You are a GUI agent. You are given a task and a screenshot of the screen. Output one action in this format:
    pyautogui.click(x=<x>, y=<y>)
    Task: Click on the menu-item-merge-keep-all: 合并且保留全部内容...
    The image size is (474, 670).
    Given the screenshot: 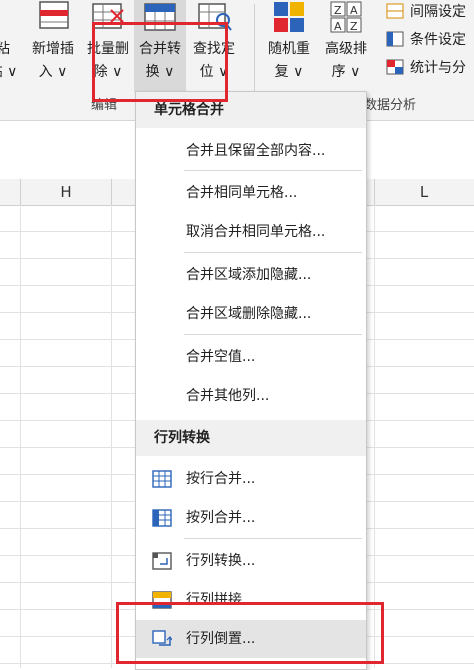 What is the action you would take?
    pyautogui.click(x=251, y=151)
    